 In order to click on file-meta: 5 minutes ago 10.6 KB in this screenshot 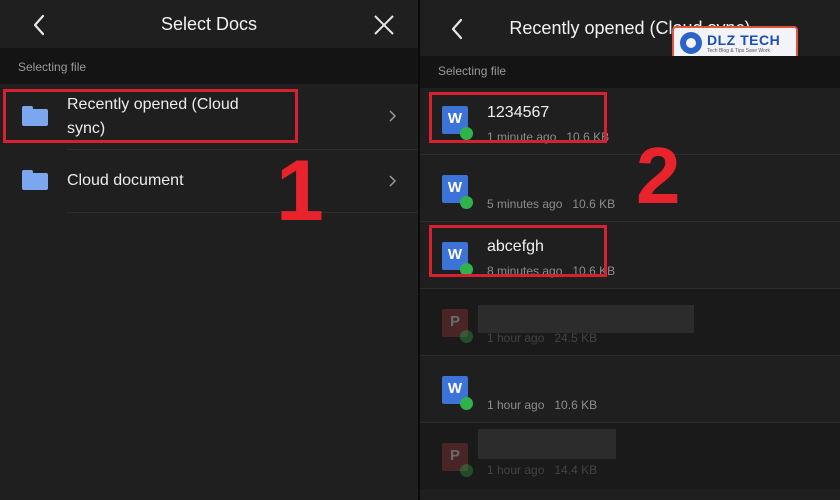, I will do `click(551, 204)`.